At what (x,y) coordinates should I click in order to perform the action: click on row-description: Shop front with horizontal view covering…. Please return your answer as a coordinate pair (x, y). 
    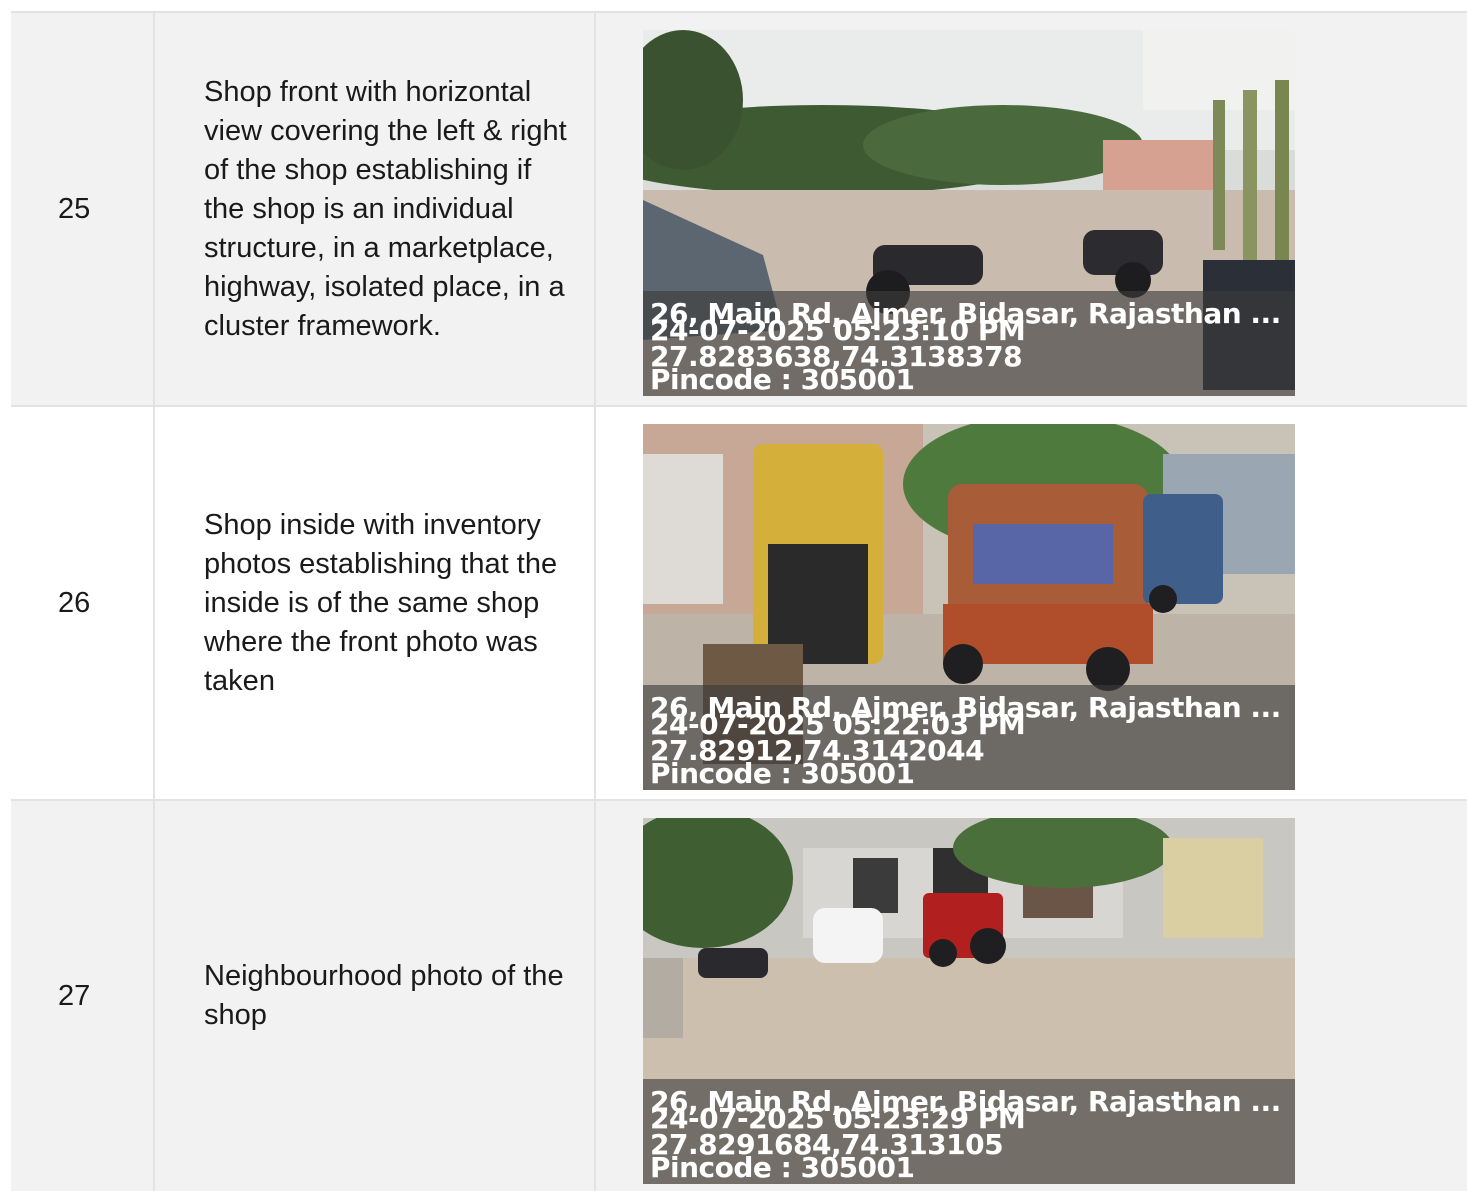
    Looking at the image, I should click on (375, 209).